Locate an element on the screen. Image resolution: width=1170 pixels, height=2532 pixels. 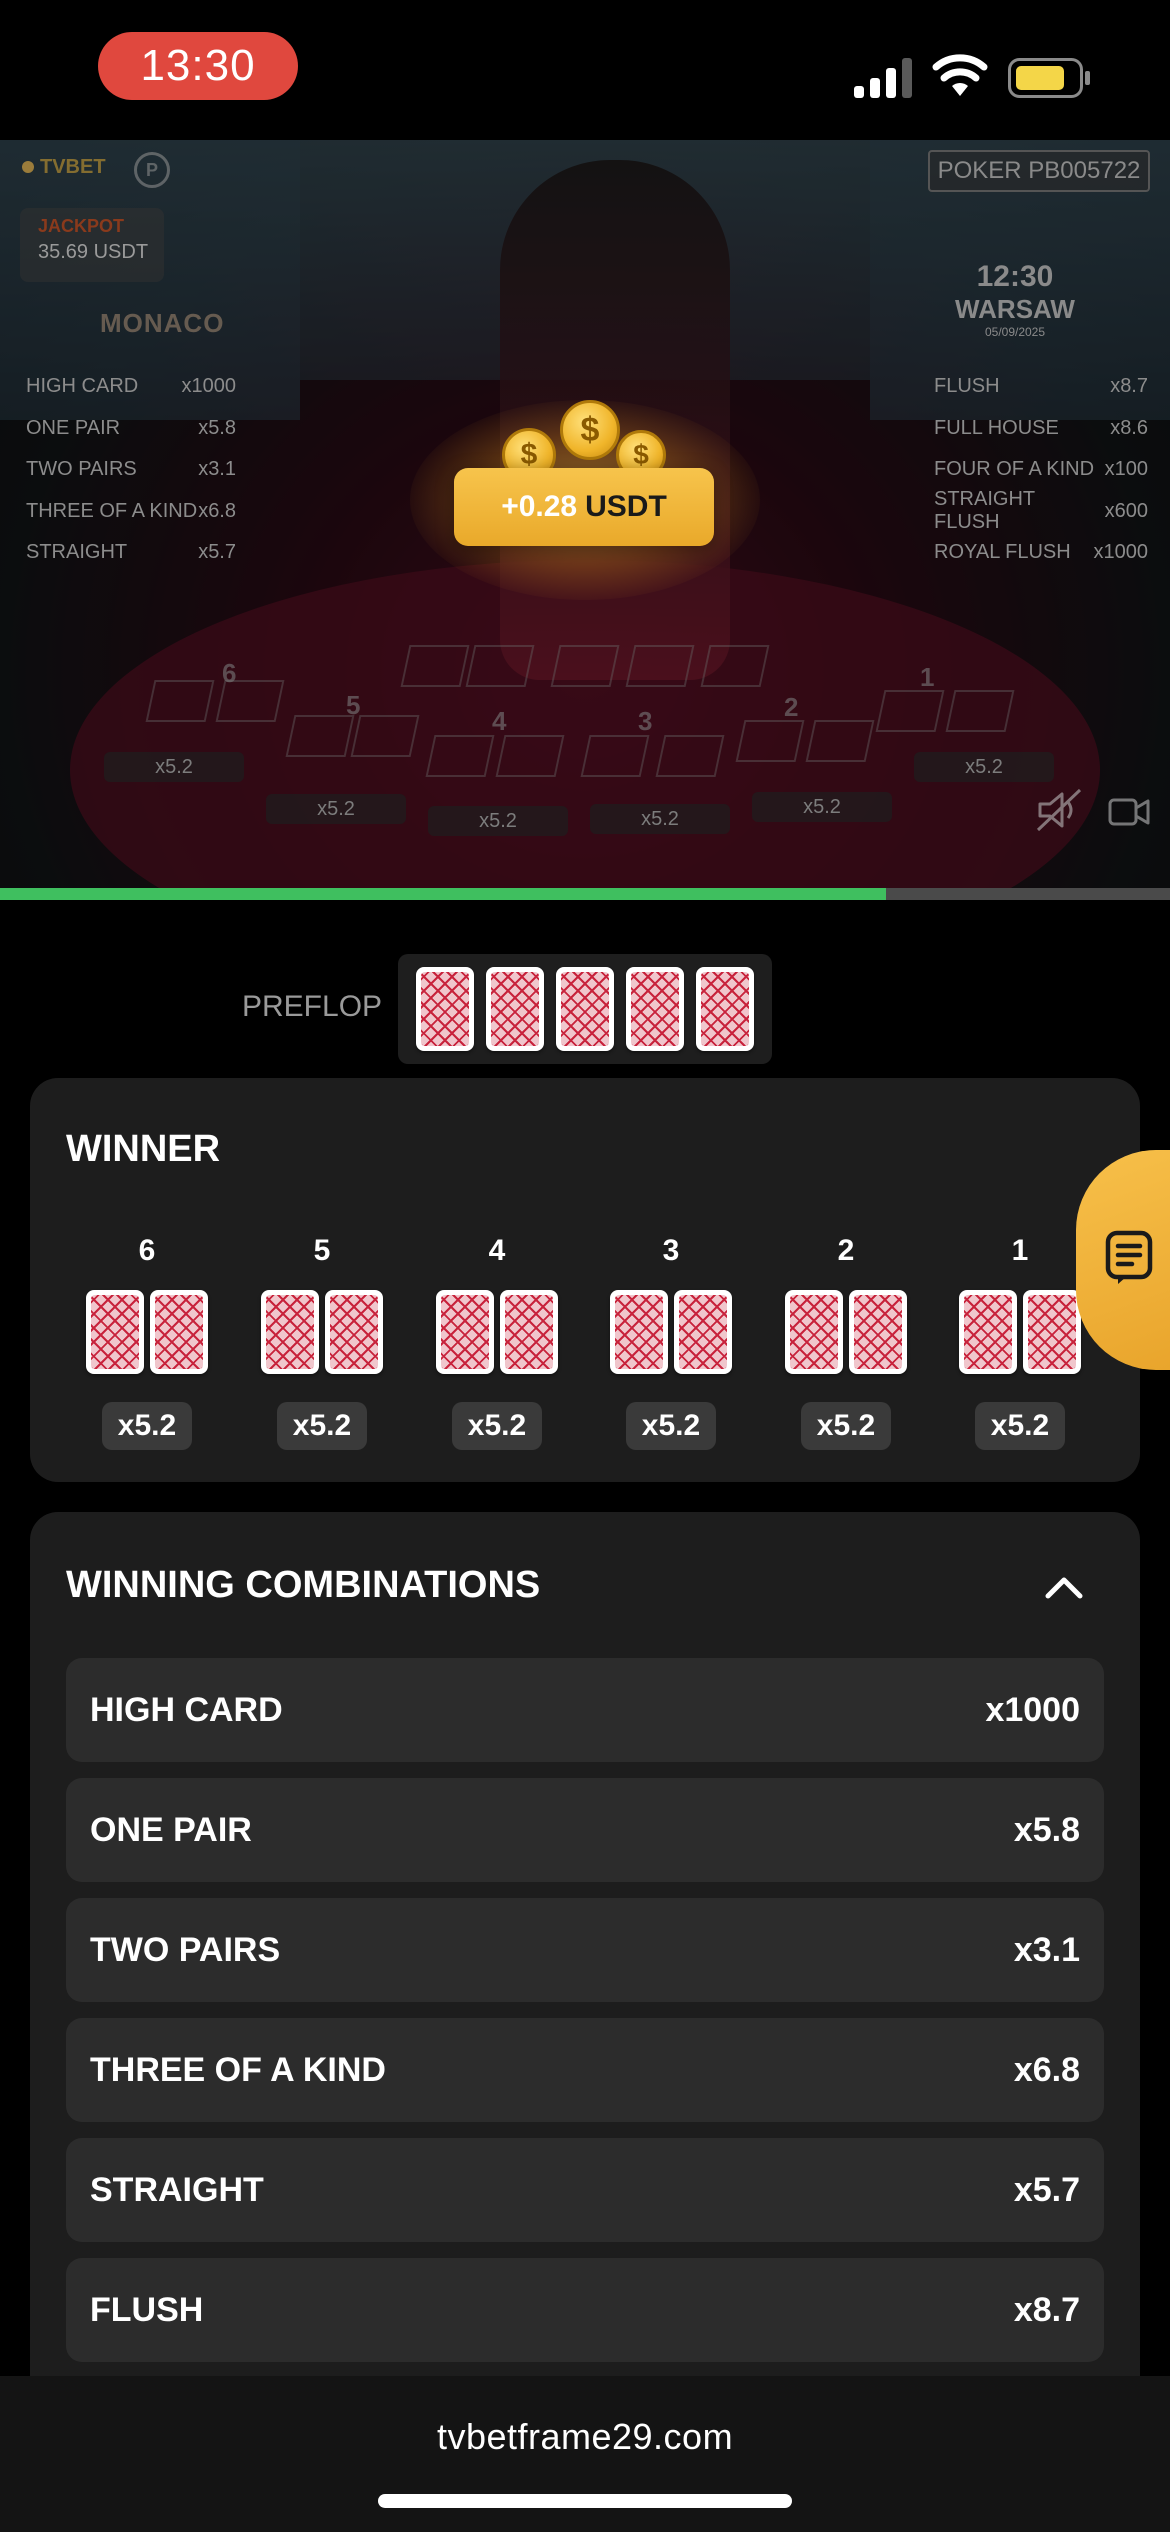
combination-row: THREE OF A KIND x6.8 is located at coordinates (585, 2070).